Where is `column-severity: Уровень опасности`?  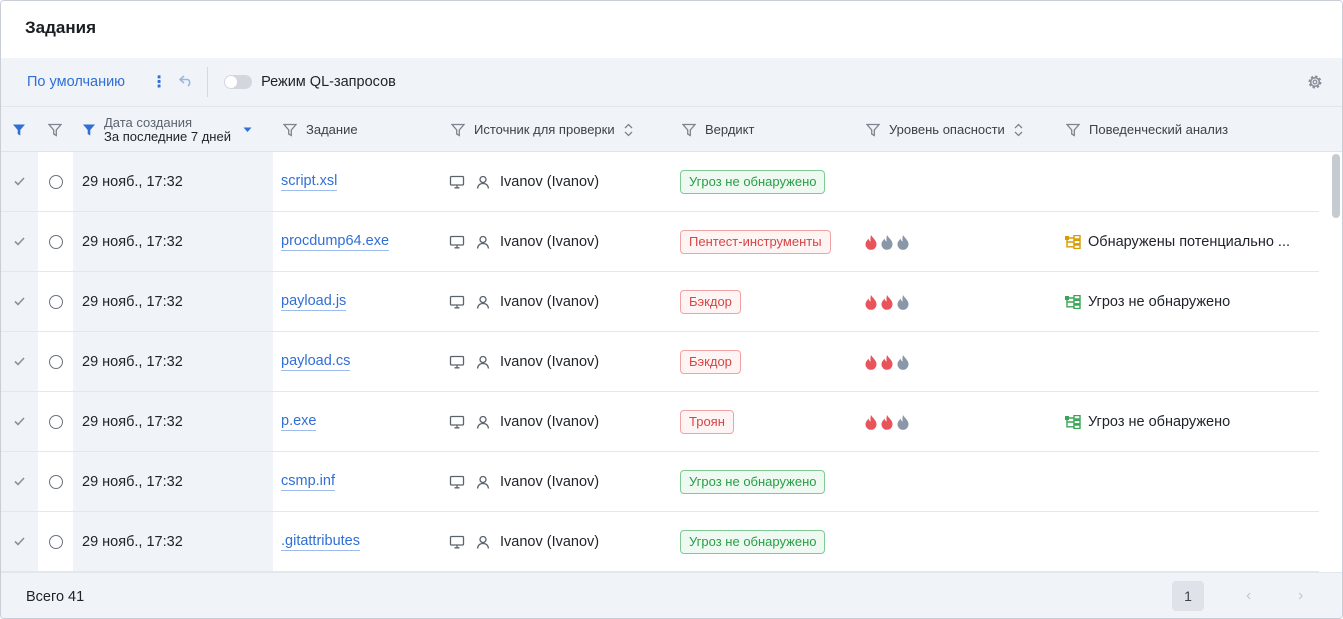
column-severity: Уровень опасности is located at coordinates (944, 129).